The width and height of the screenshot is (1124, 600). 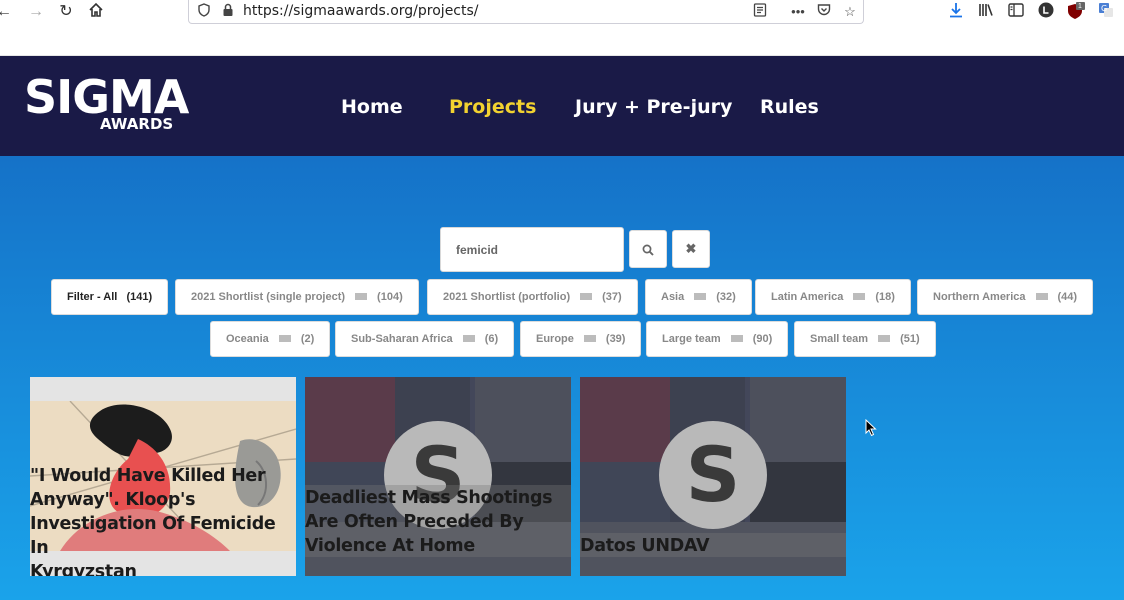 I want to click on search-icon, so click(x=648, y=250).